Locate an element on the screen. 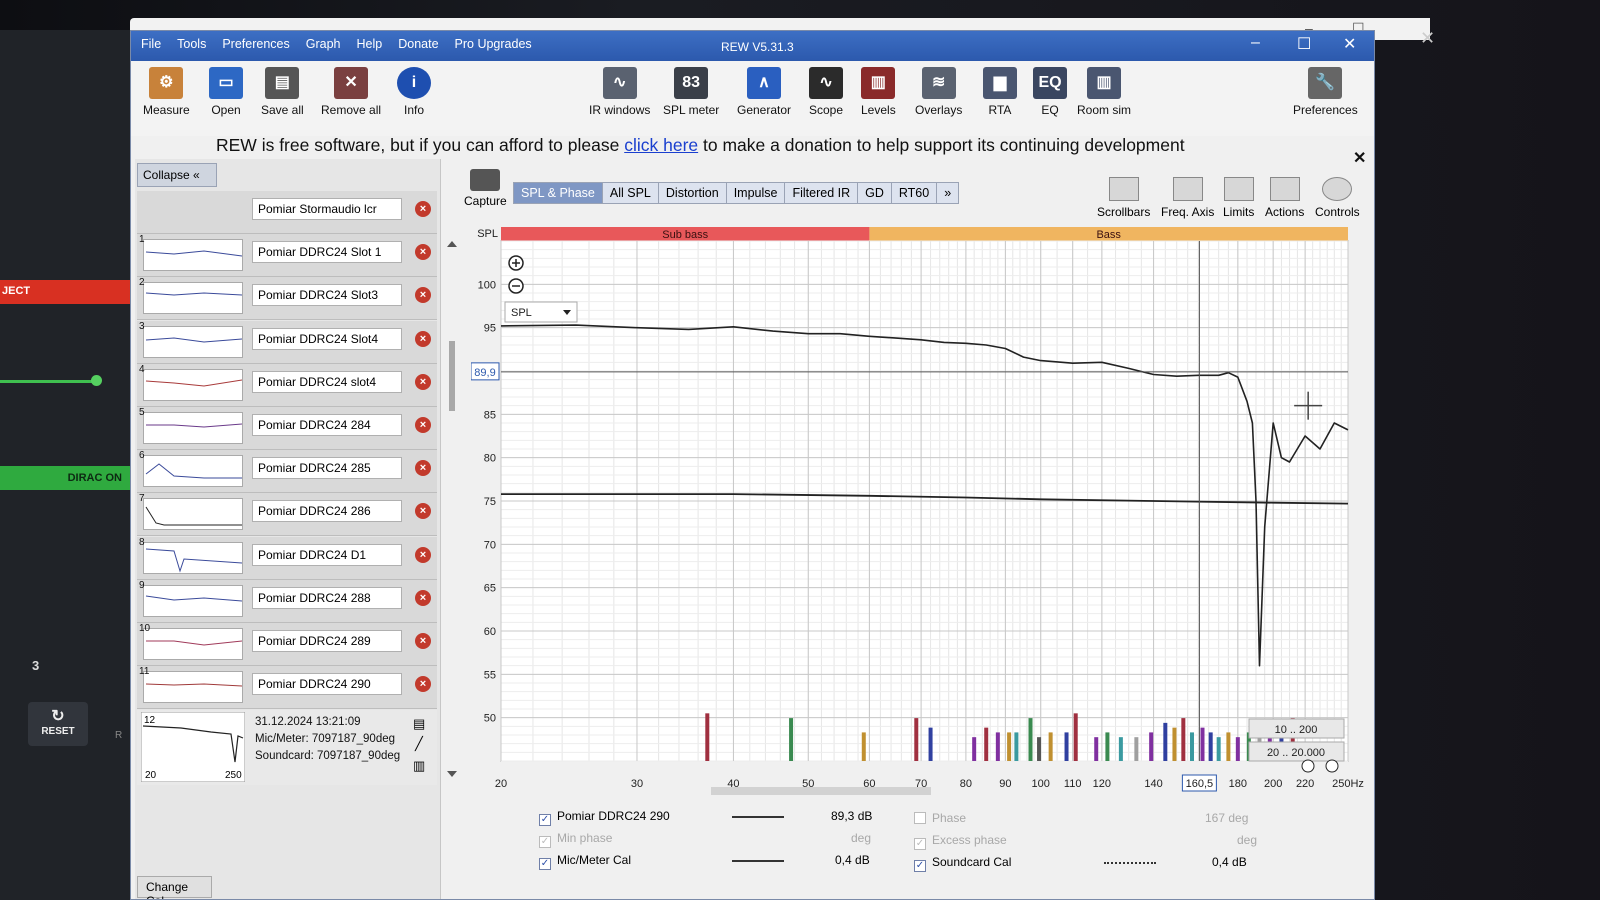  tab-rt60: RT60 is located at coordinates (914, 193).